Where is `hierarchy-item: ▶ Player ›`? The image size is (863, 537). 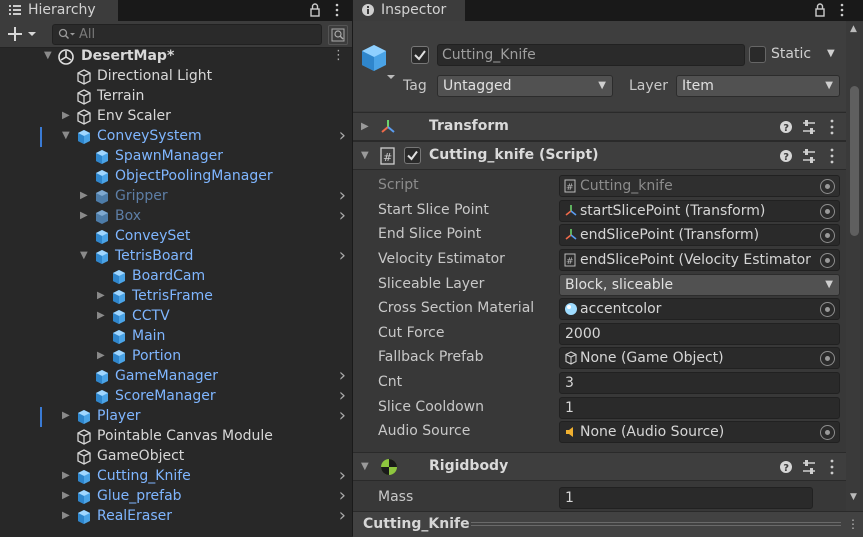
hierarchy-item: ▶ Player › is located at coordinates (176, 416).